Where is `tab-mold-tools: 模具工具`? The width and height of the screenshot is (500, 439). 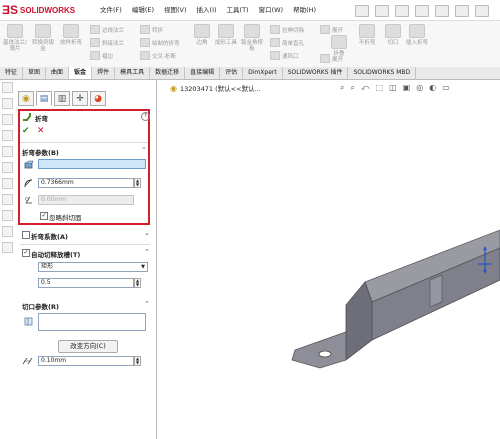
tab-mold-tools: 模具工具 is located at coordinates (133, 73).